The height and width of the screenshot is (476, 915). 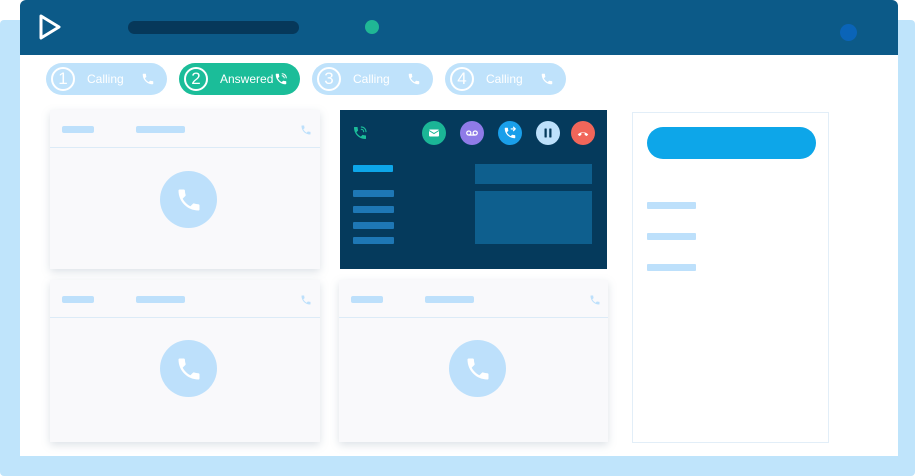 What do you see at coordinates (247, 79) in the screenshot?
I see `tab-label: Answered` at bounding box center [247, 79].